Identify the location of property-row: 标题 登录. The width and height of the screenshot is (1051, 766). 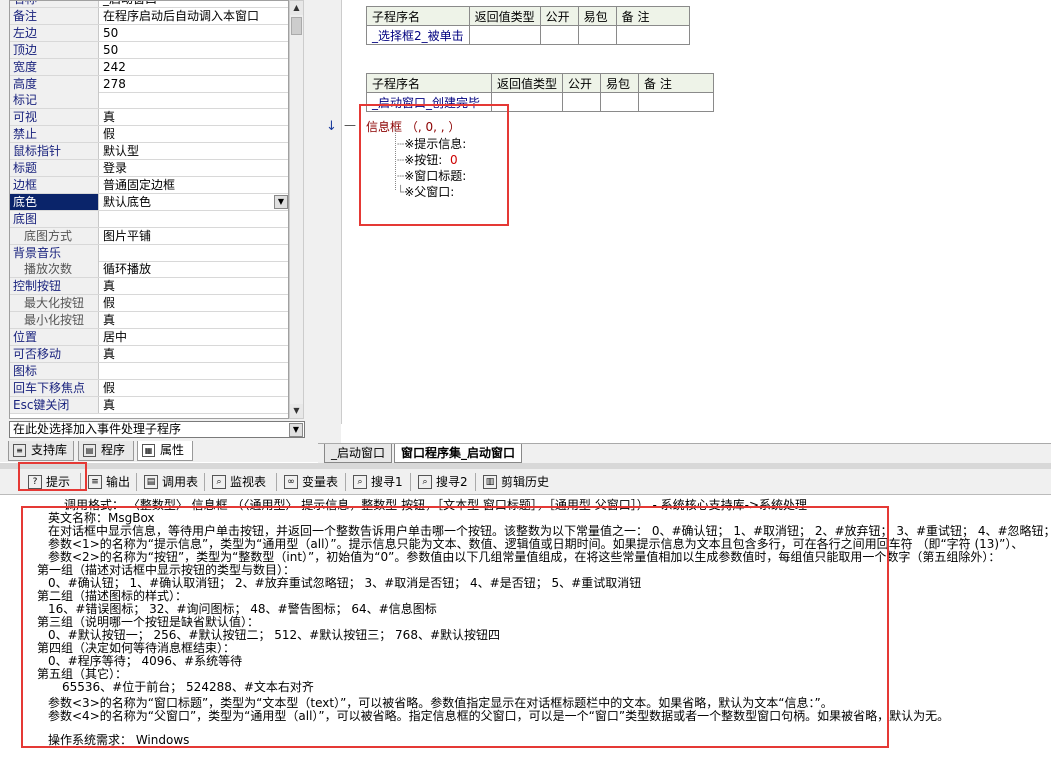
(149, 168).